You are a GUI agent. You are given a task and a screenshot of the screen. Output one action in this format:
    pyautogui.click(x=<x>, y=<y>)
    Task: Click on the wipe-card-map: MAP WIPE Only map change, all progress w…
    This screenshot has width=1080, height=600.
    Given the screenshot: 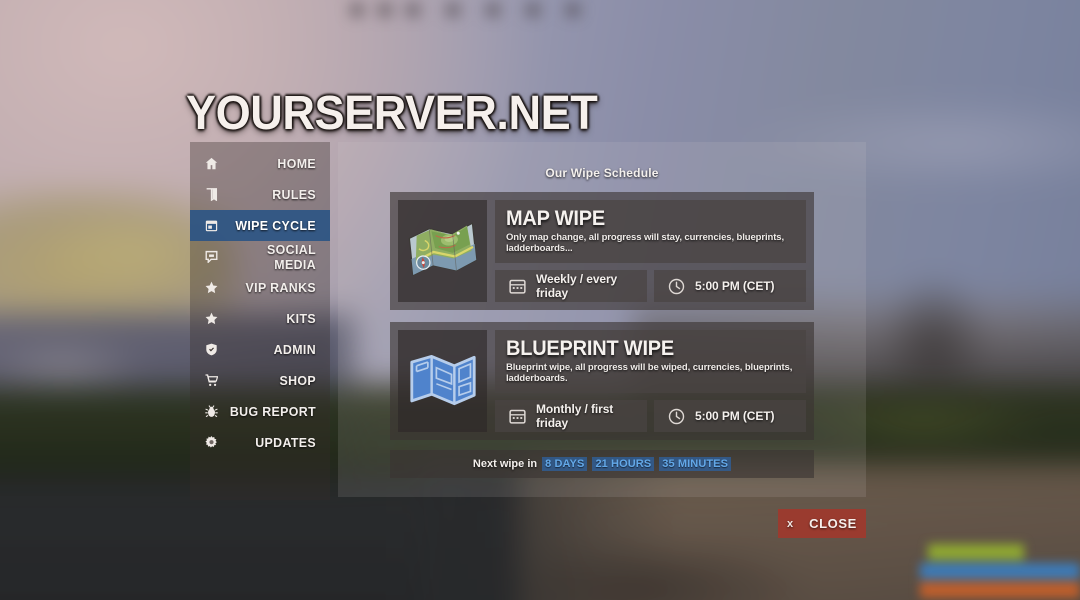 What is the action you would take?
    pyautogui.click(x=602, y=251)
    